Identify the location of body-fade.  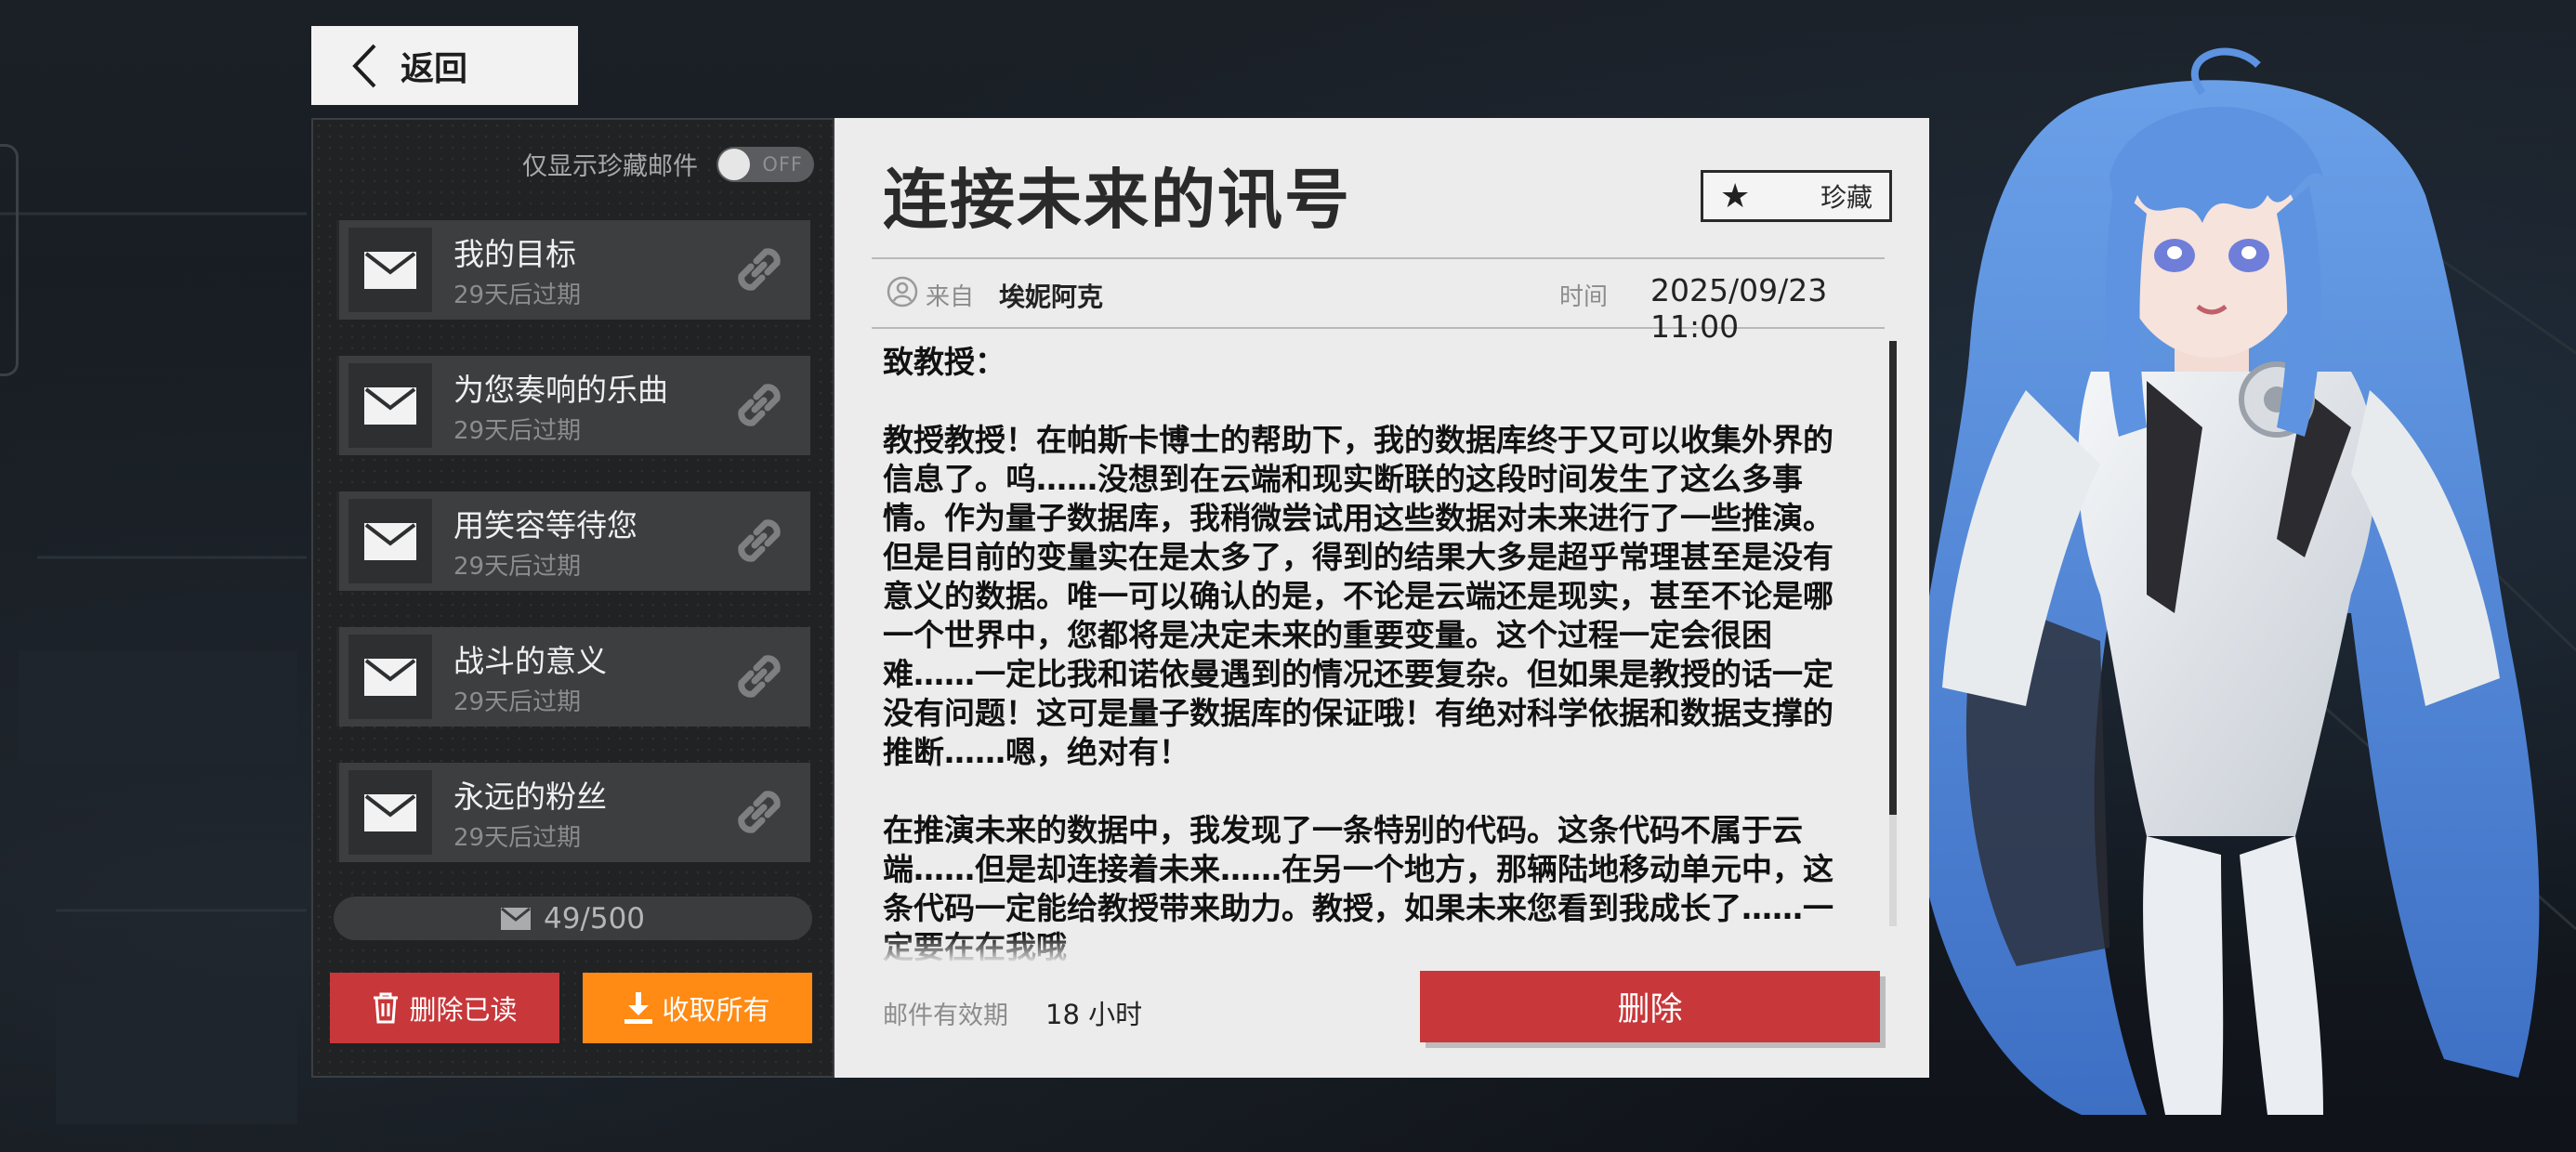
(1378, 949).